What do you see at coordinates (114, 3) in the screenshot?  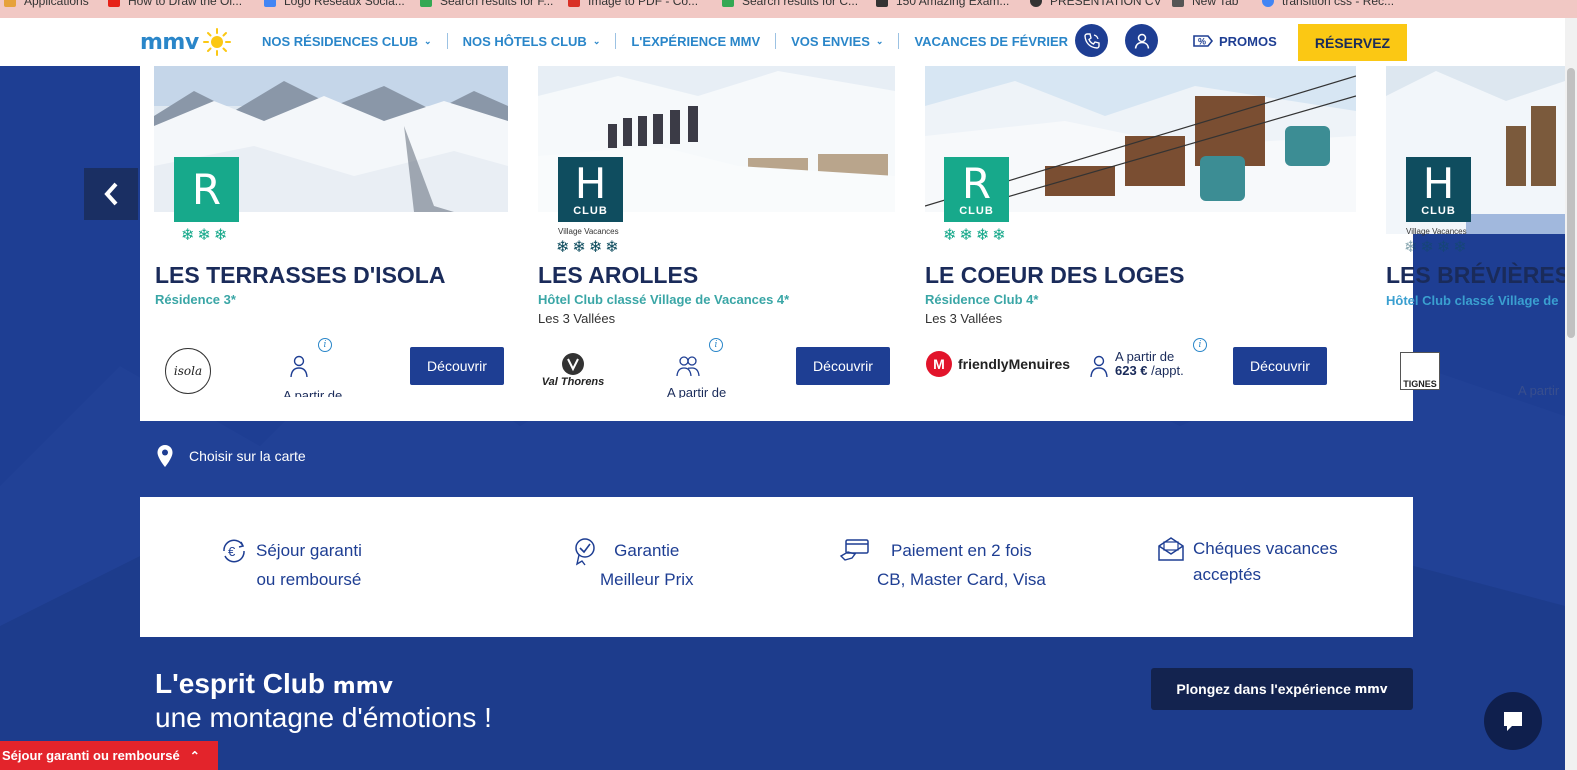 I see `youtube-icon` at bounding box center [114, 3].